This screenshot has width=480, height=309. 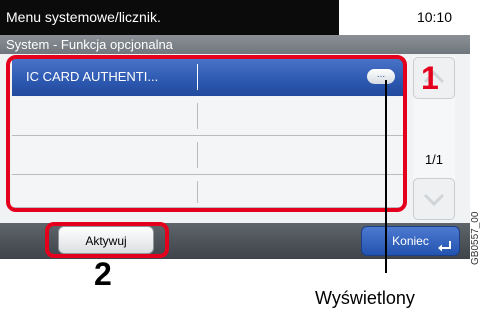 What do you see at coordinates (430, 78) in the screenshot?
I see `callout-marker-1: 1` at bounding box center [430, 78].